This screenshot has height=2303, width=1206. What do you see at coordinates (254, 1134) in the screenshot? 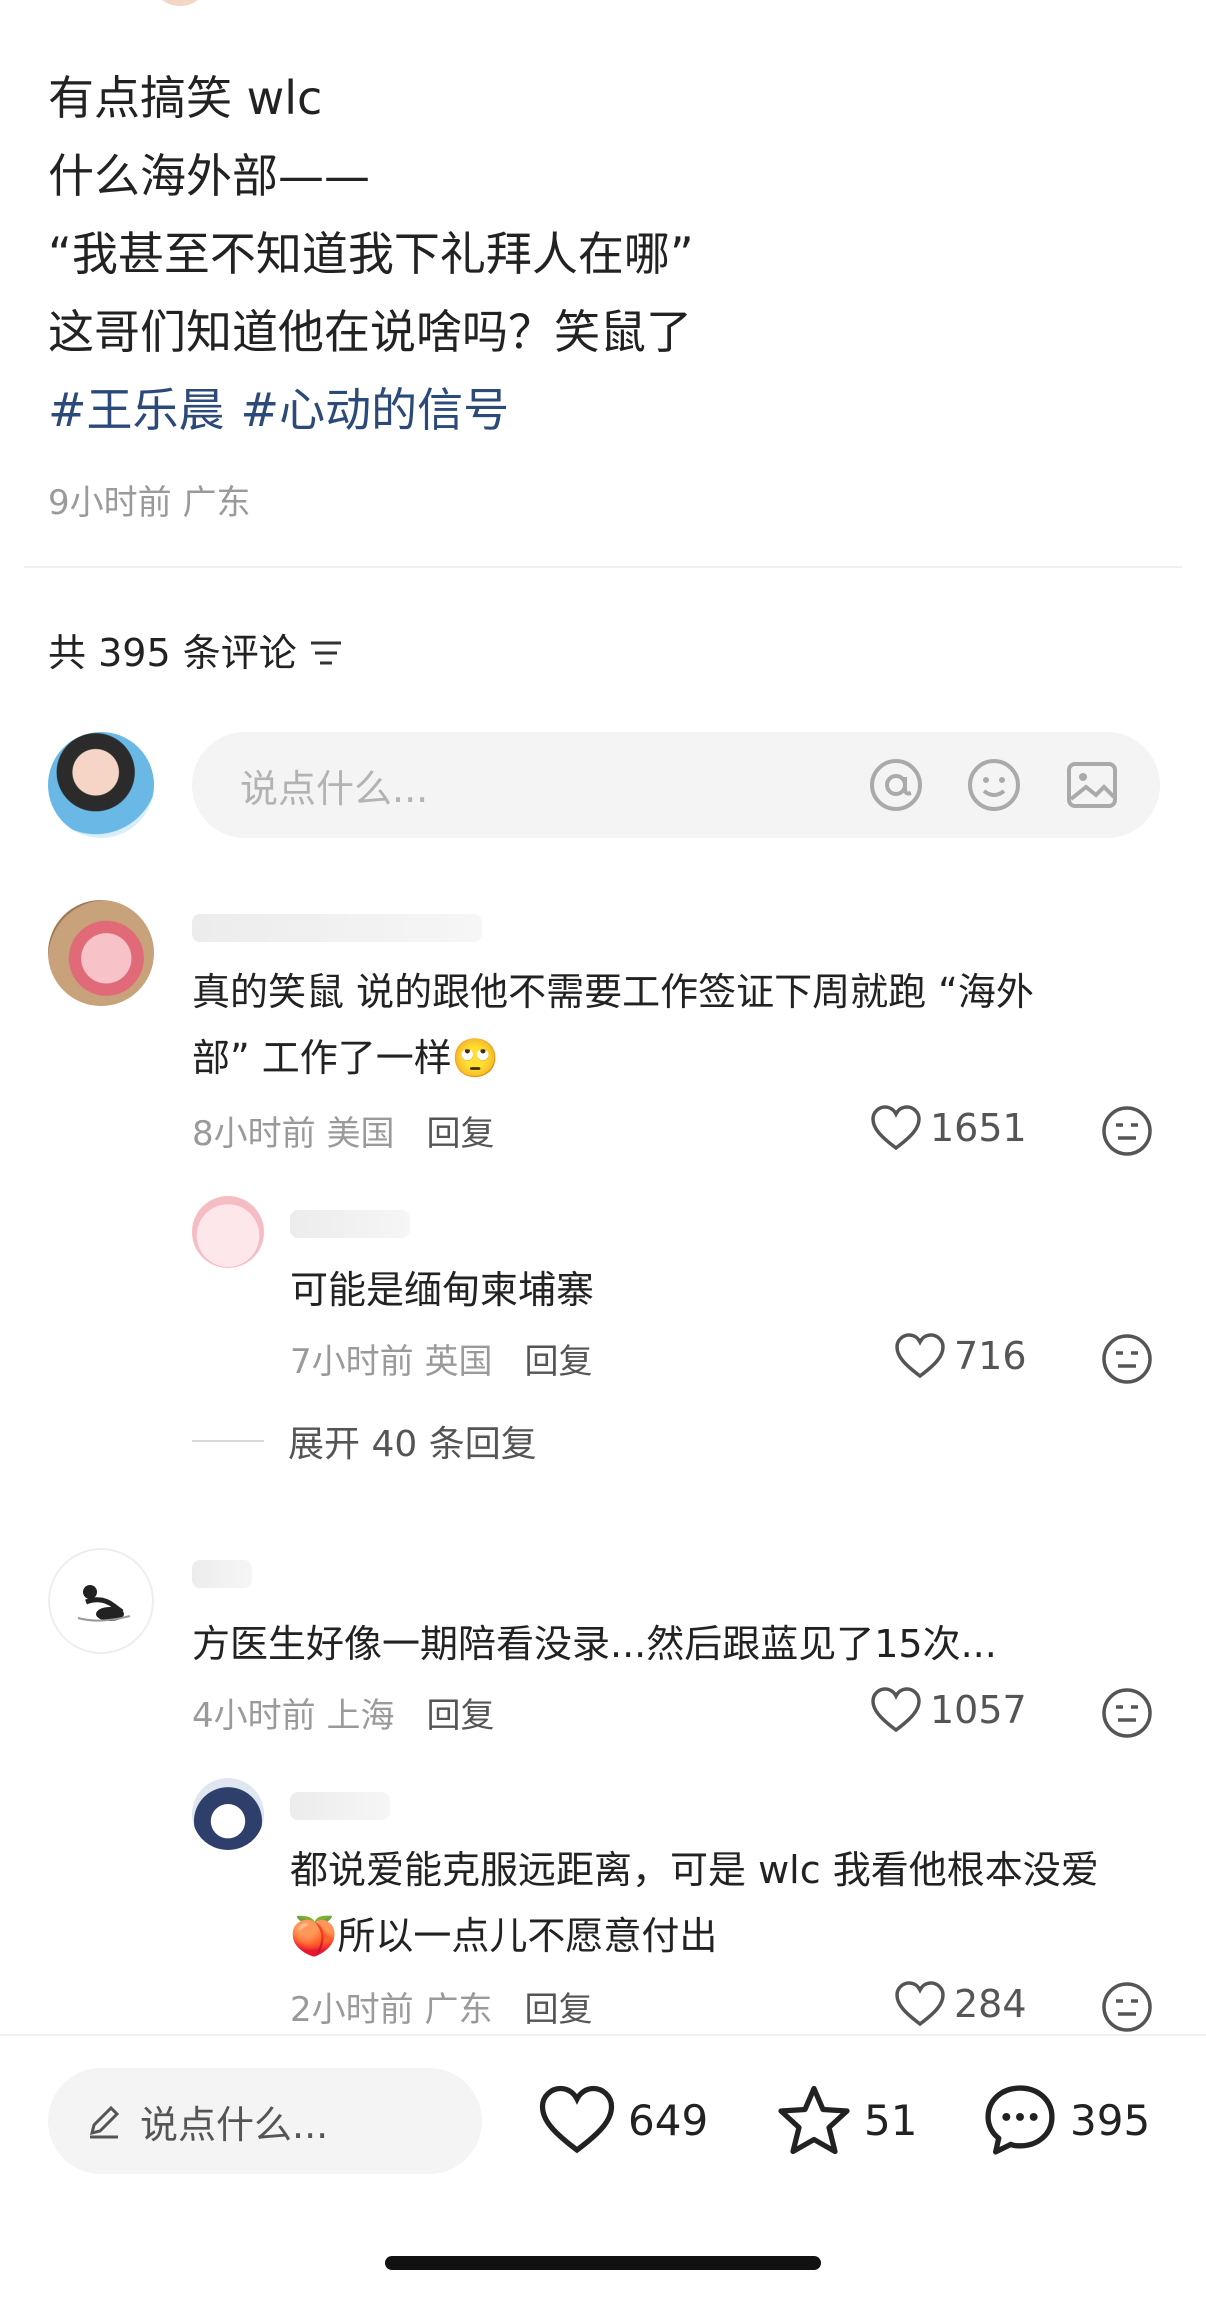
I see `comment-time: 8小时前` at bounding box center [254, 1134].